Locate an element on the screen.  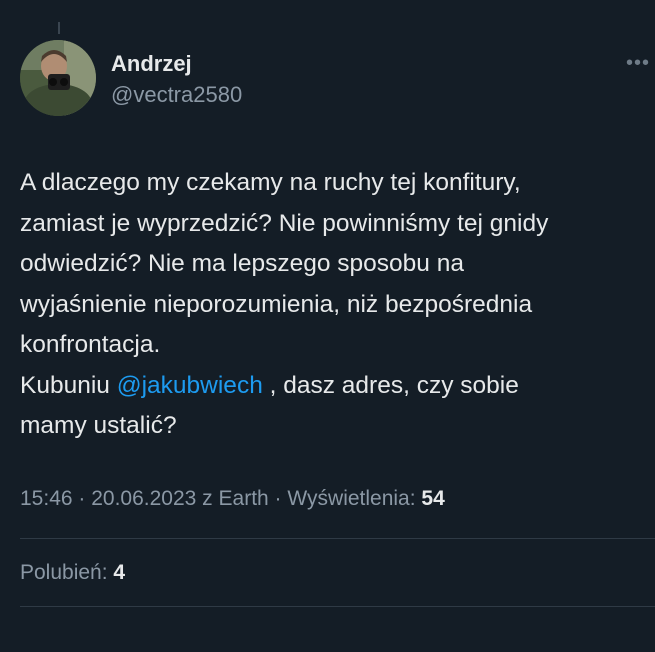
tweet-date: 20.06.2023 is located at coordinates (143, 498).